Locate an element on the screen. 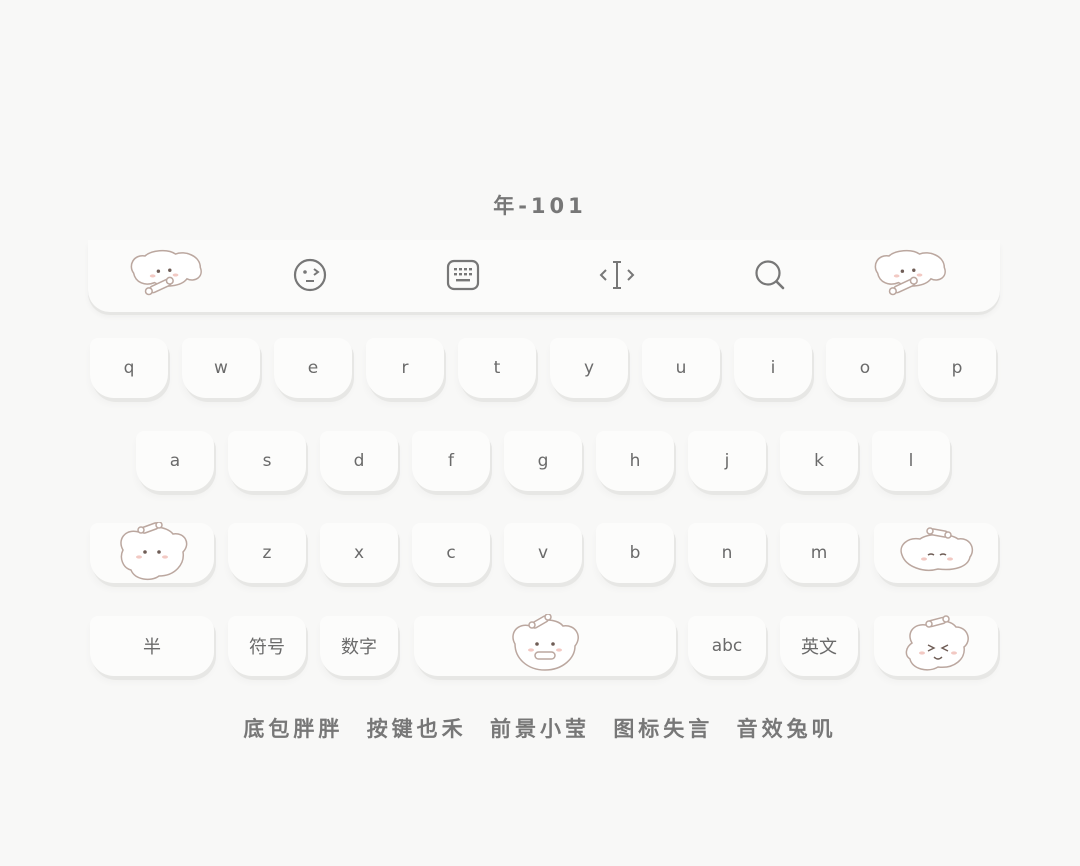 This screenshot has width=1080, height=866. key-s: s is located at coordinates (267, 461).